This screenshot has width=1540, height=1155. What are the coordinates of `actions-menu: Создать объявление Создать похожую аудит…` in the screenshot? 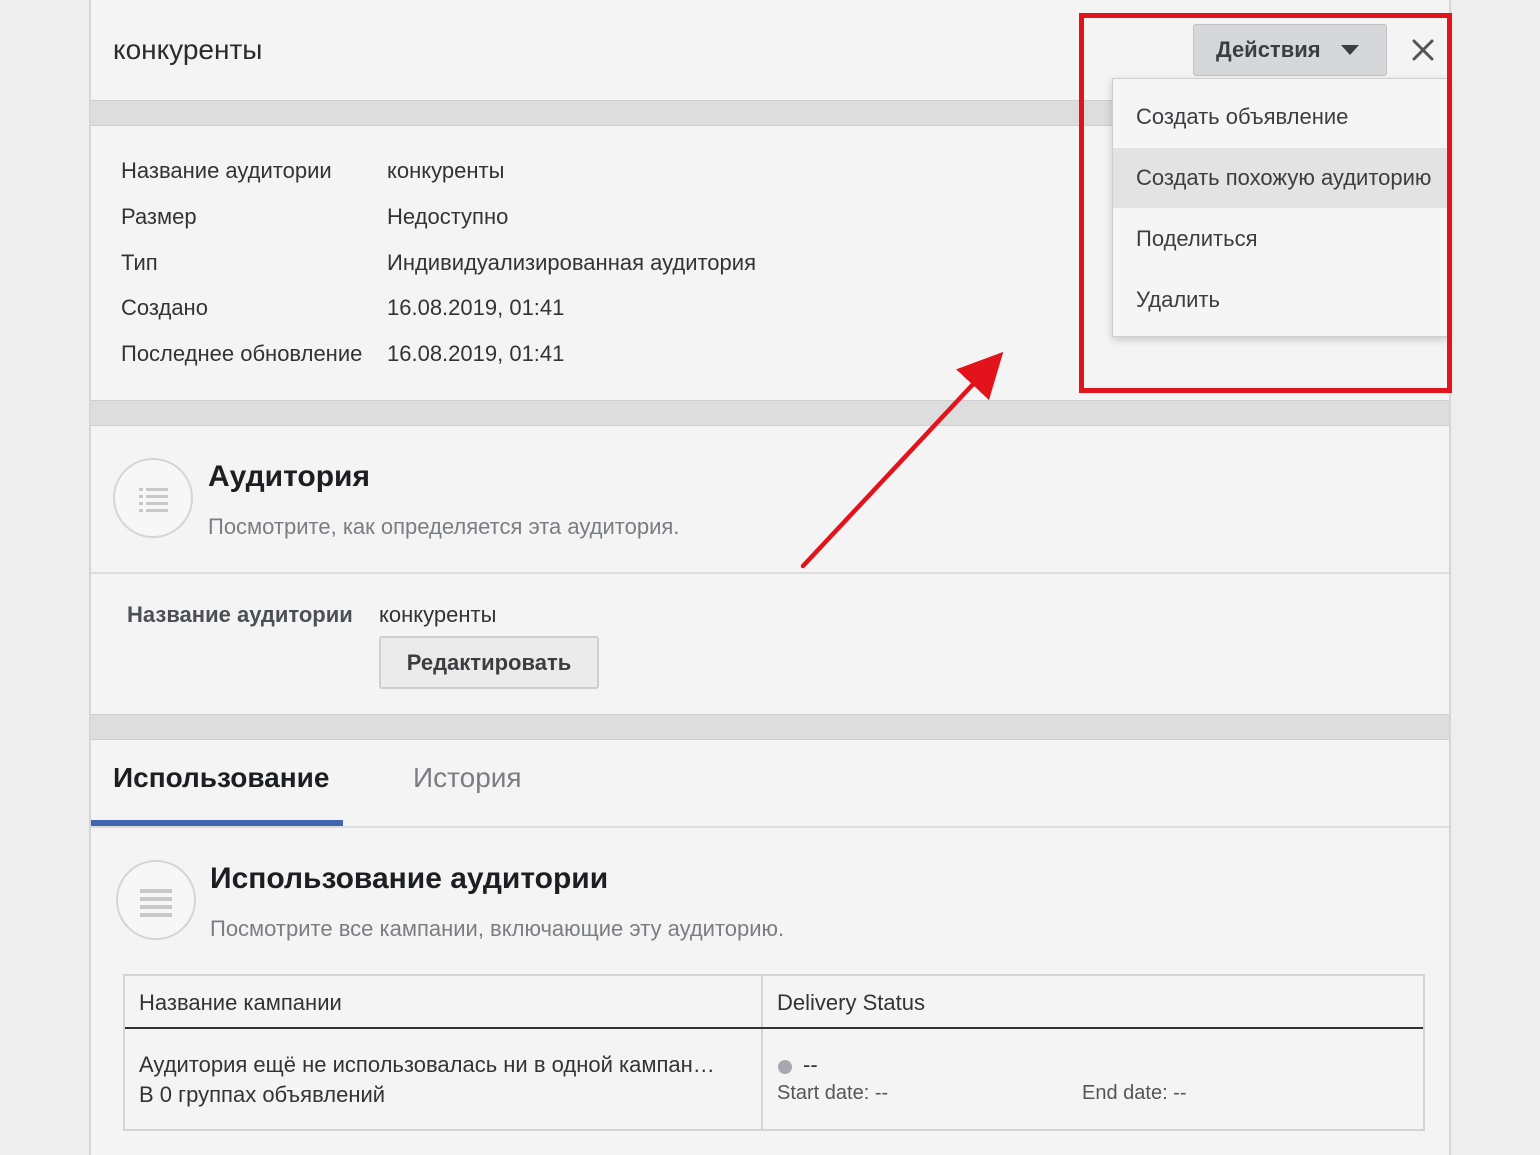 It's located at (1280, 207).